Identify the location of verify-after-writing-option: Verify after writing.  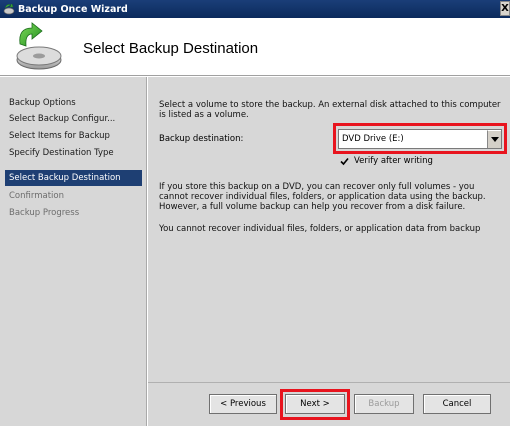
(386, 161).